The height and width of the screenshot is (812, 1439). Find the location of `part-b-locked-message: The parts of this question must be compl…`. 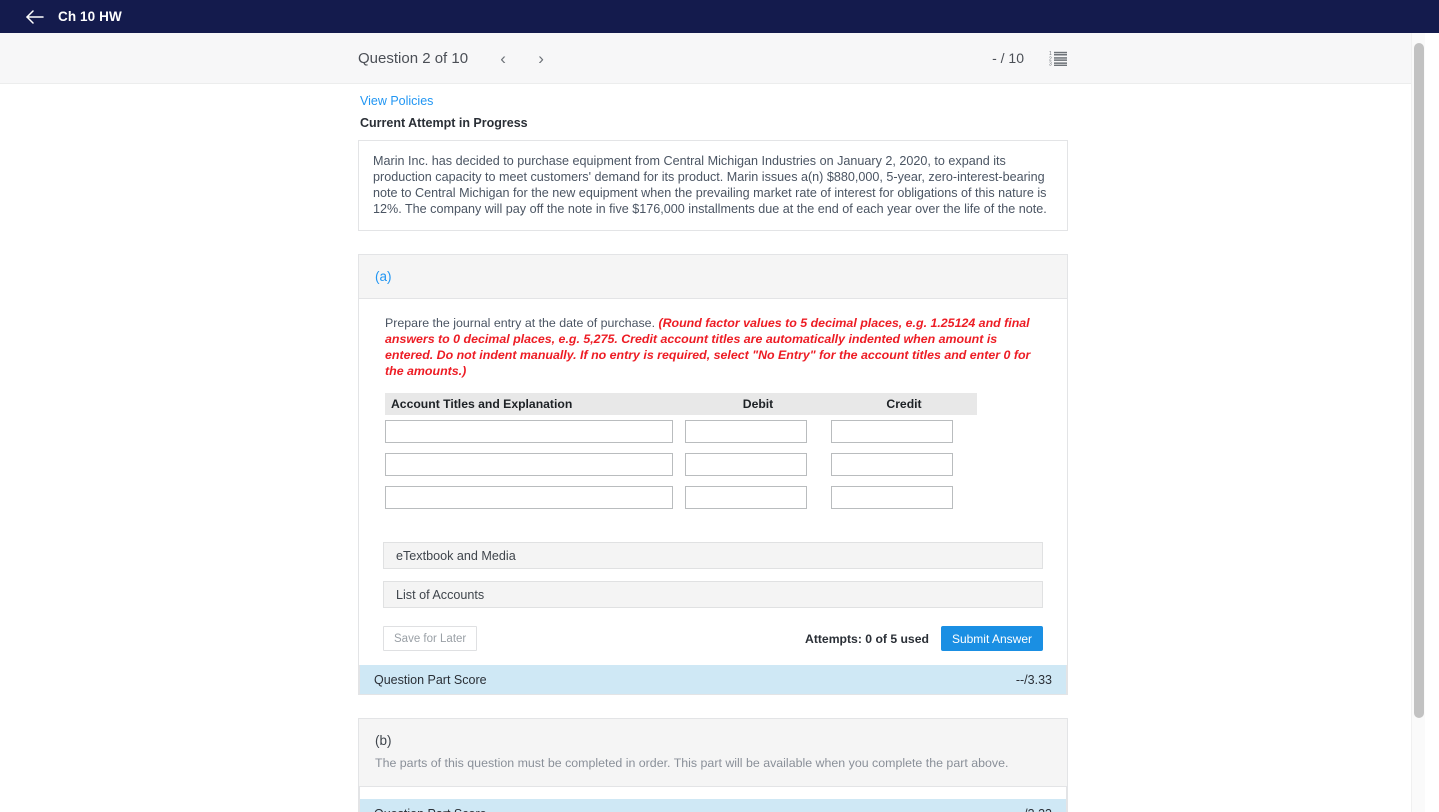

part-b-locked-message: The parts of this question must be compl… is located at coordinates (713, 771).